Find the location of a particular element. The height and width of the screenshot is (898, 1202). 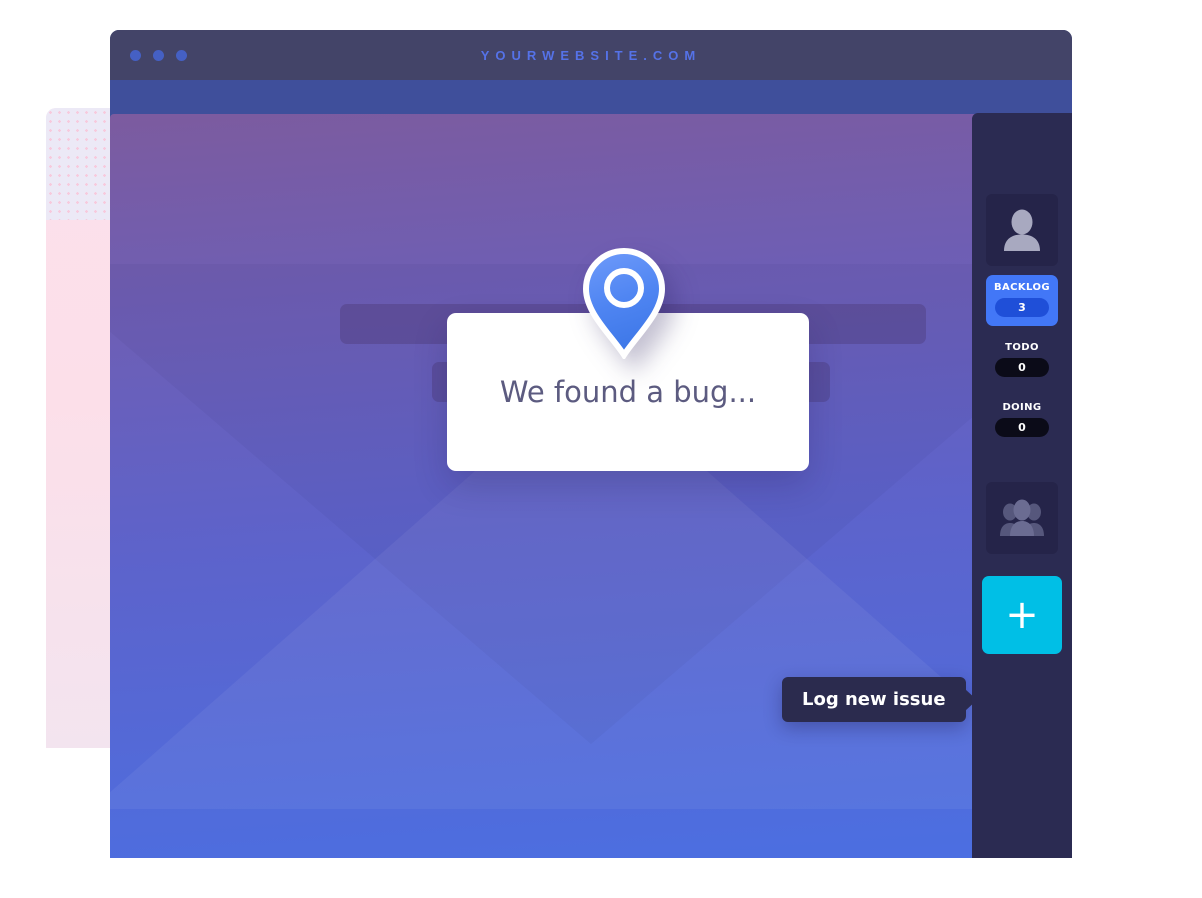

issue-tracker-sidebar: BACKLOG 3 TODO 0 DOING 0 + is located at coordinates (1022, 485).